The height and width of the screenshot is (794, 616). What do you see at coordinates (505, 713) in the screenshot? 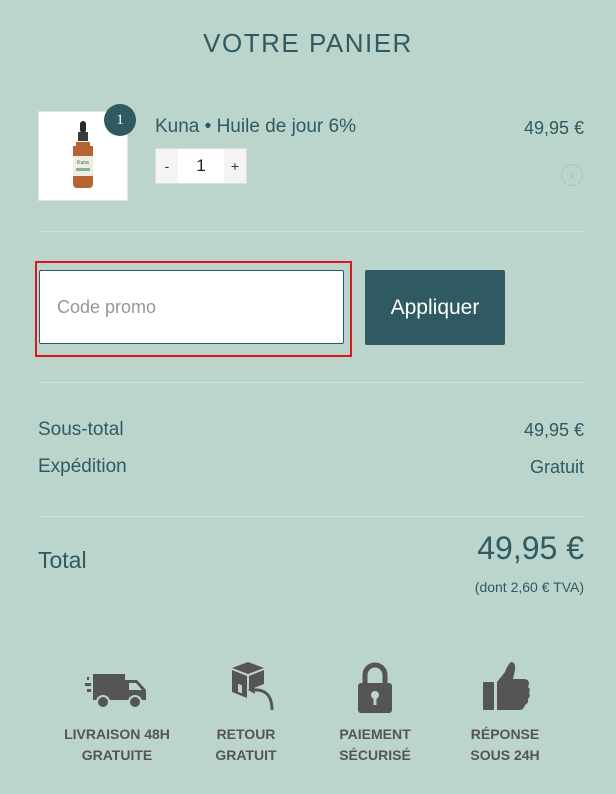
I see `feature-response: RÉPONSE SOUS 24H` at bounding box center [505, 713].